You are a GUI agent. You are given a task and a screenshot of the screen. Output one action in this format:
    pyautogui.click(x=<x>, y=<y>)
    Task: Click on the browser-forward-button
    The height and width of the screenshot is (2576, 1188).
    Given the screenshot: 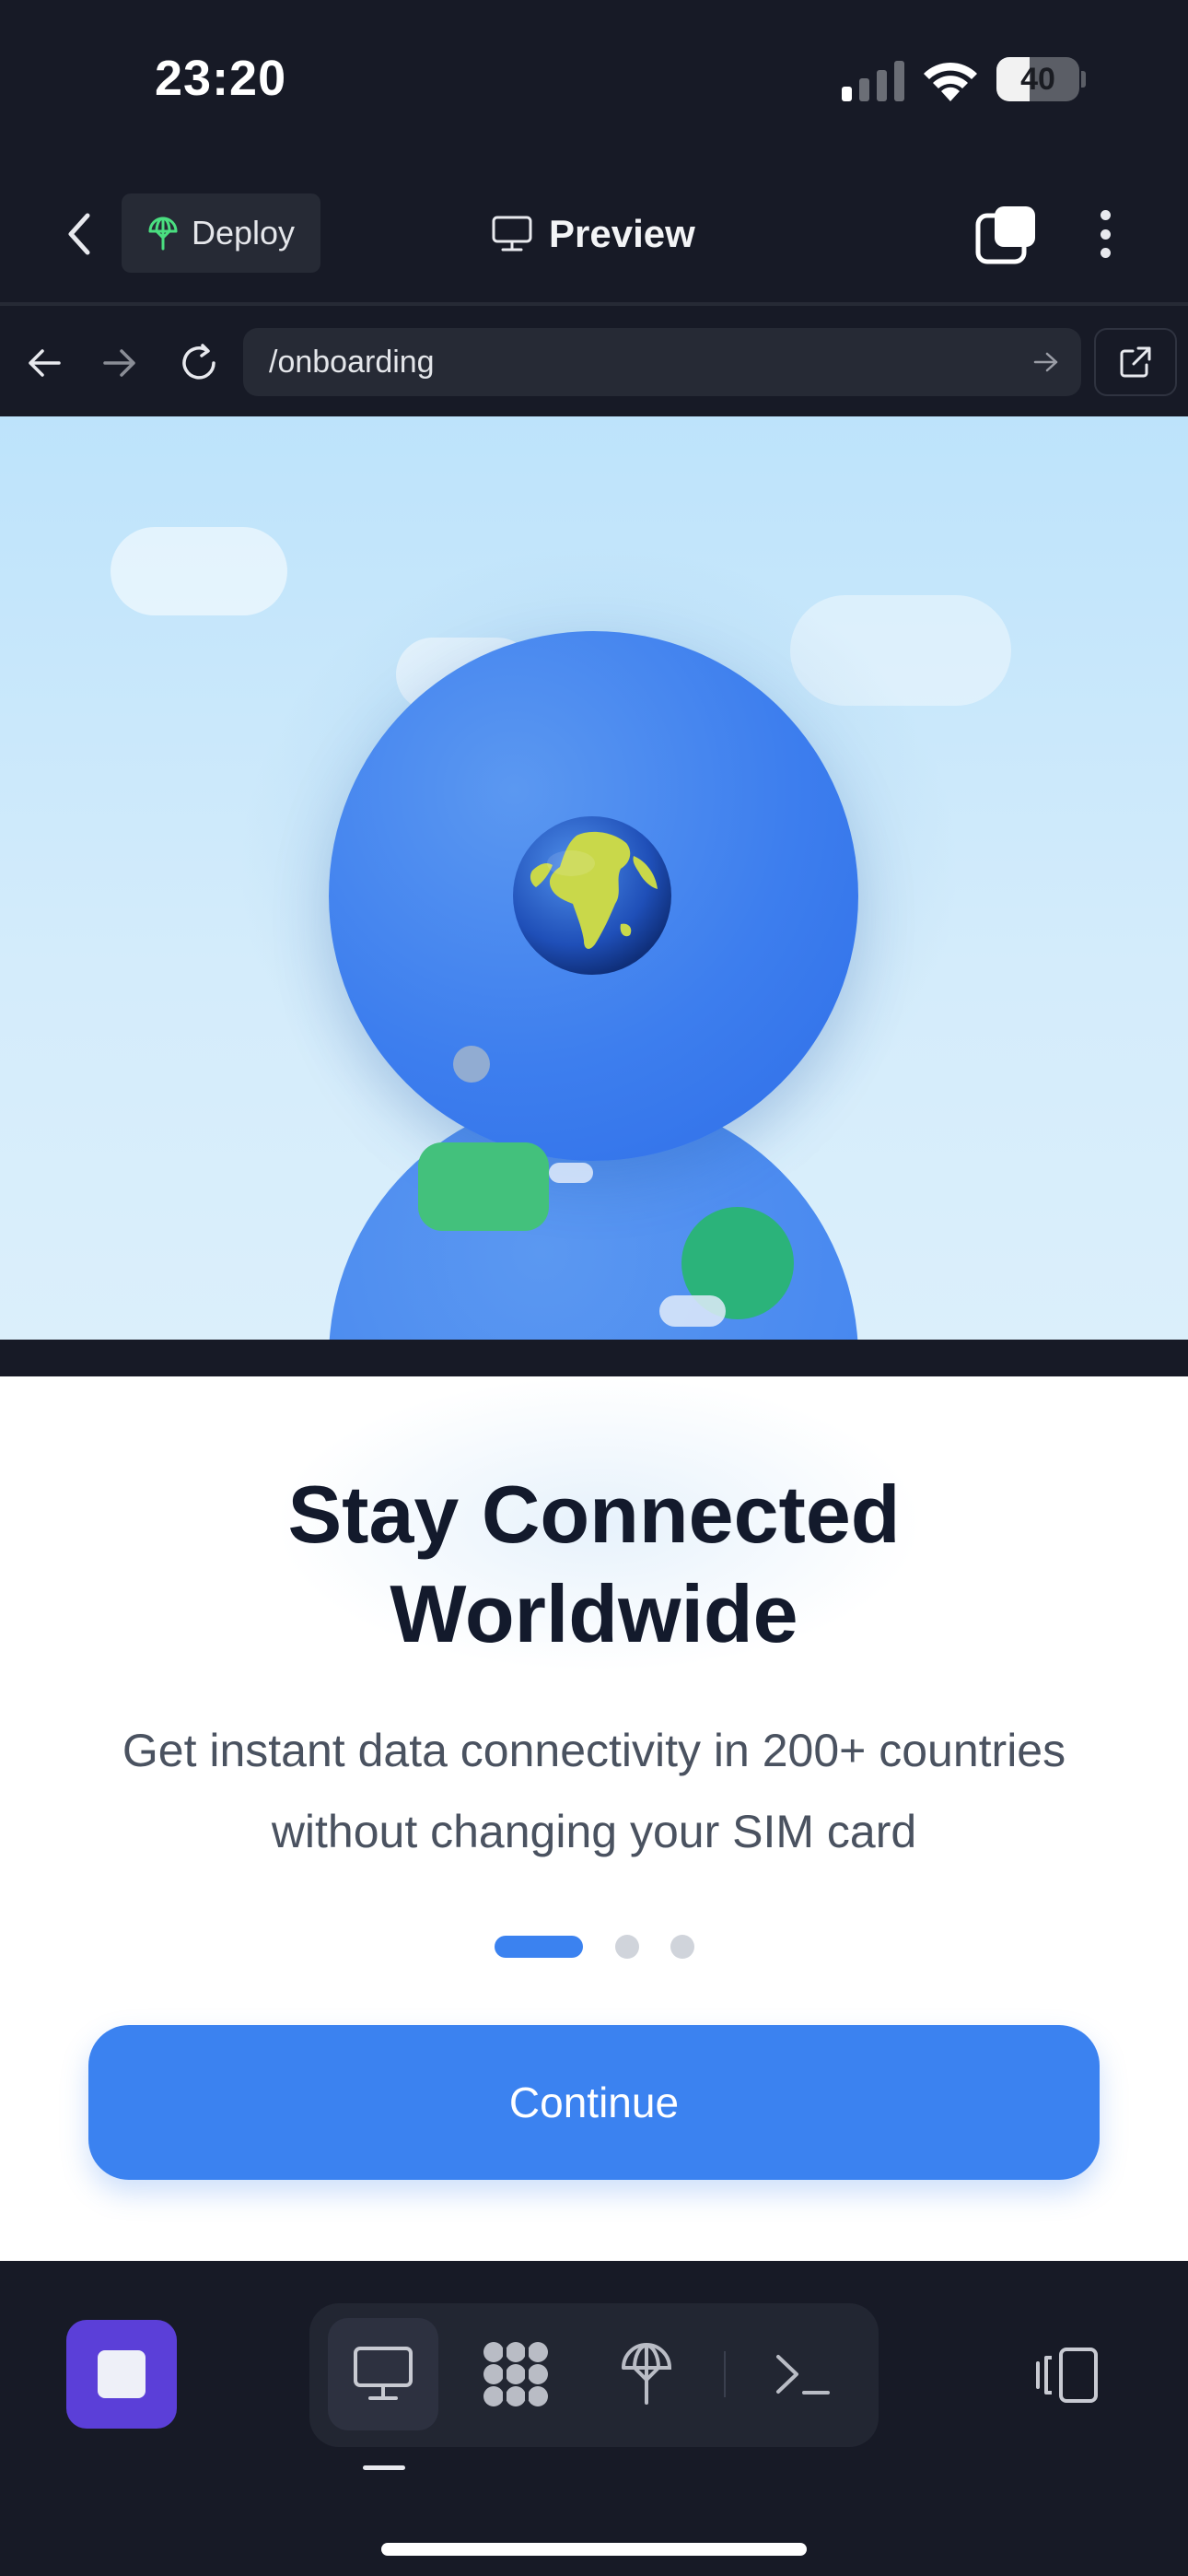 What is the action you would take?
    pyautogui.click(x=119, y=363)
    